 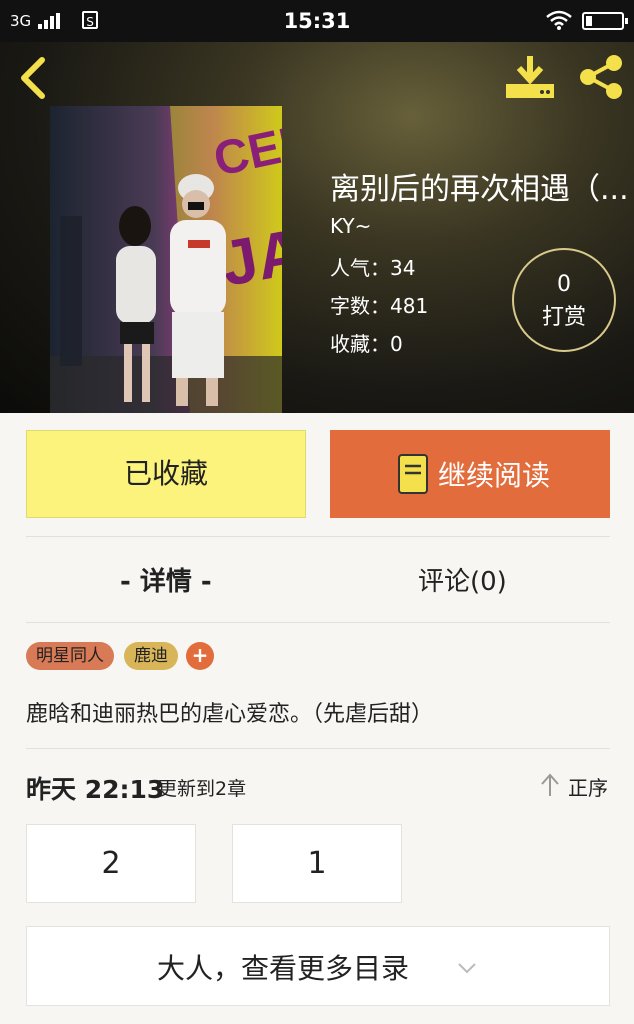 What do you see at coordinates (283, 968) in the screenshot?
I see `more-catalog-label: 大人，查看更多目录` at bounding box center [283, 968].